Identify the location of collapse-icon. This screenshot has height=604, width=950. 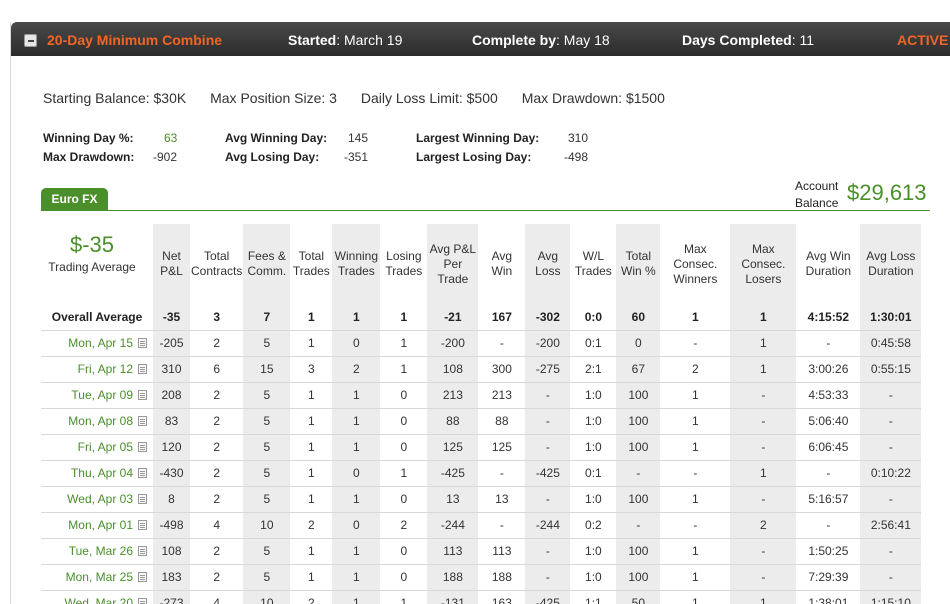
(30, 40).